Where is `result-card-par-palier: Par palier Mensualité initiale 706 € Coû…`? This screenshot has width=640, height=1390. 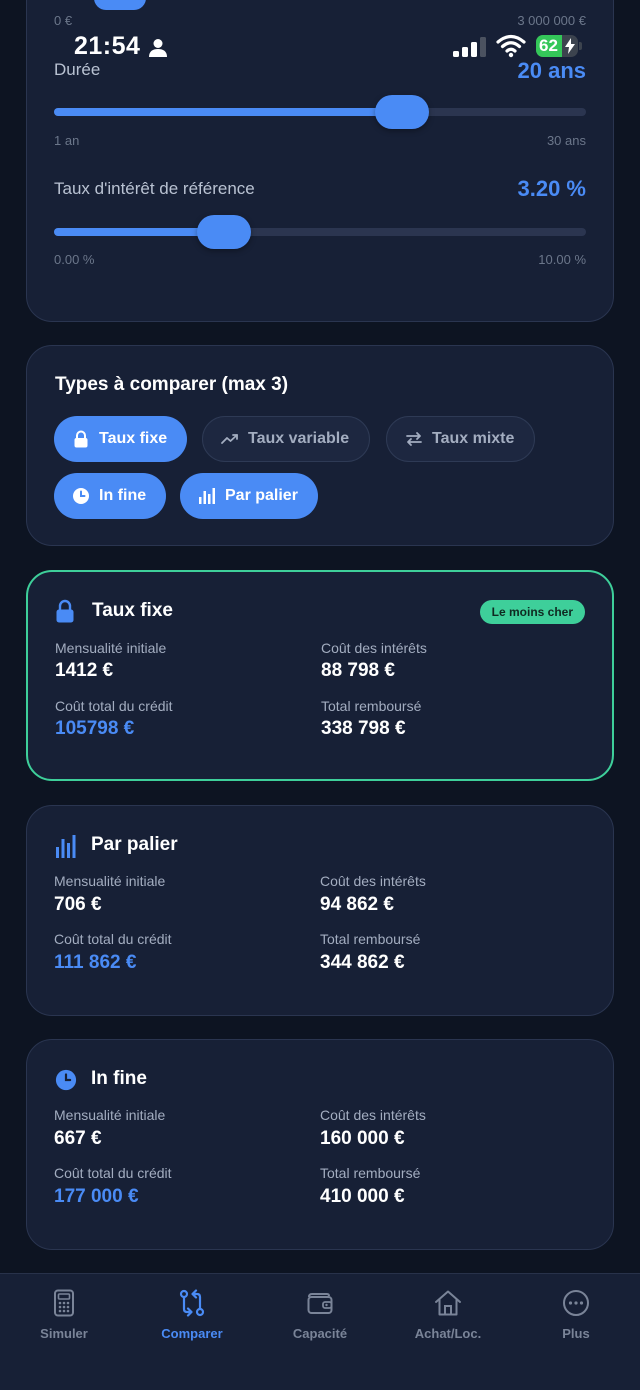 result-card-par-palier: Par palier Mensualité initiale 706 € Coû… is located at coordinates (320, 910).